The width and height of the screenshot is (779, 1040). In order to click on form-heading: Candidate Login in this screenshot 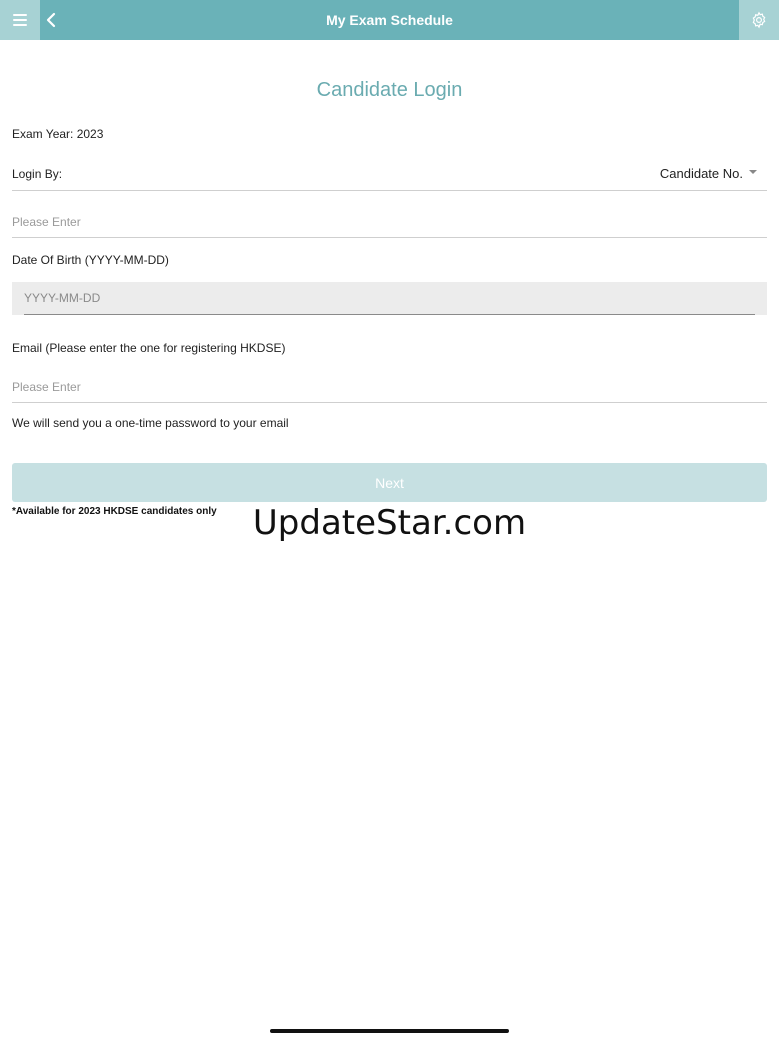, I will do `click(389, 90)`.